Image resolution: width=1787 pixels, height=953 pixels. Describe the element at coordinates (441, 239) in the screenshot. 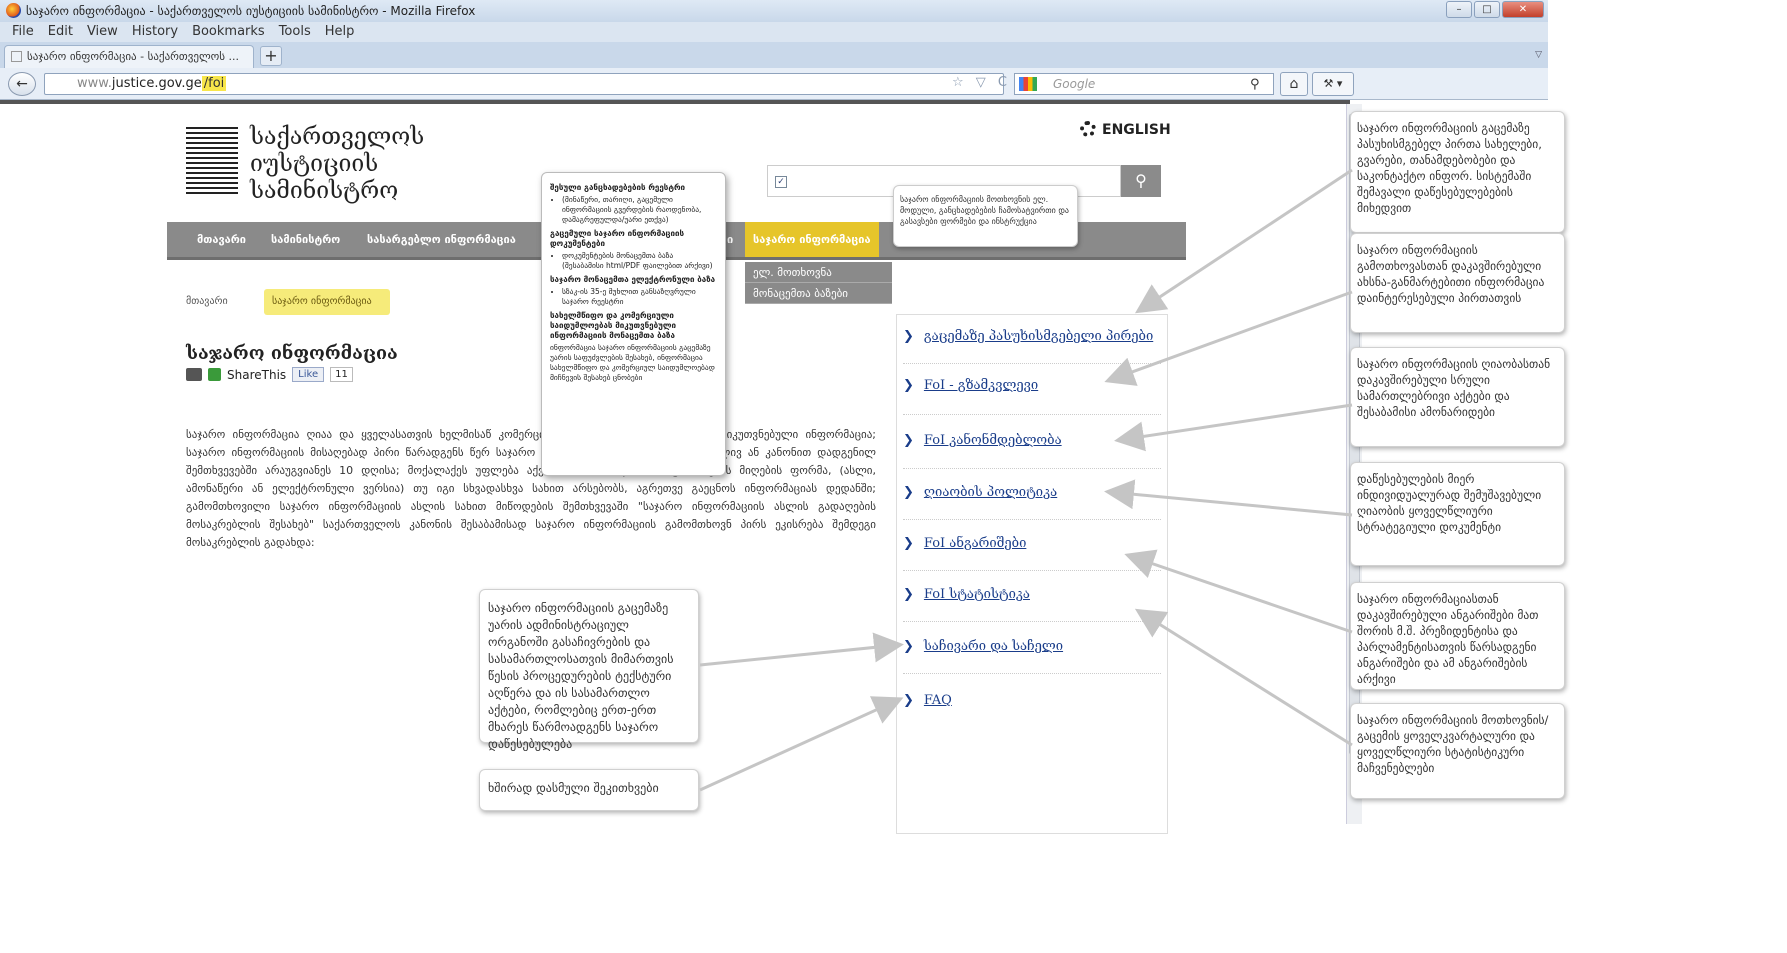

I see `nav-item-useful-info: სასარგებლო ინფორმაცია` at that location.